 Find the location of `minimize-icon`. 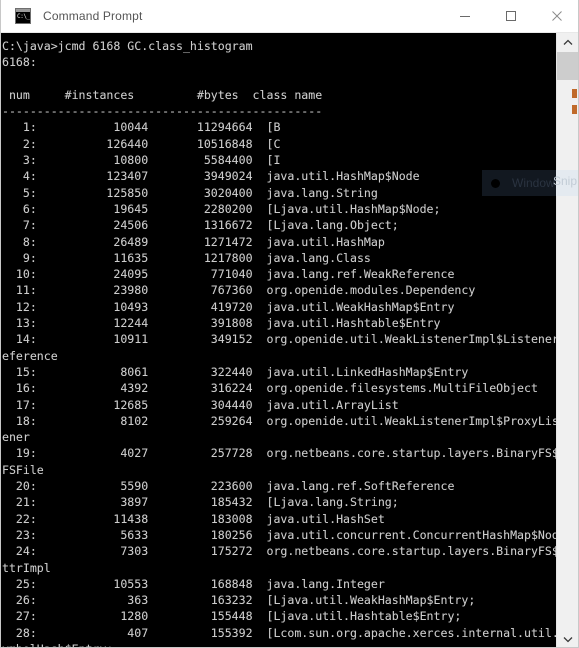

minimize-icon is located at coordinates (465, 16).